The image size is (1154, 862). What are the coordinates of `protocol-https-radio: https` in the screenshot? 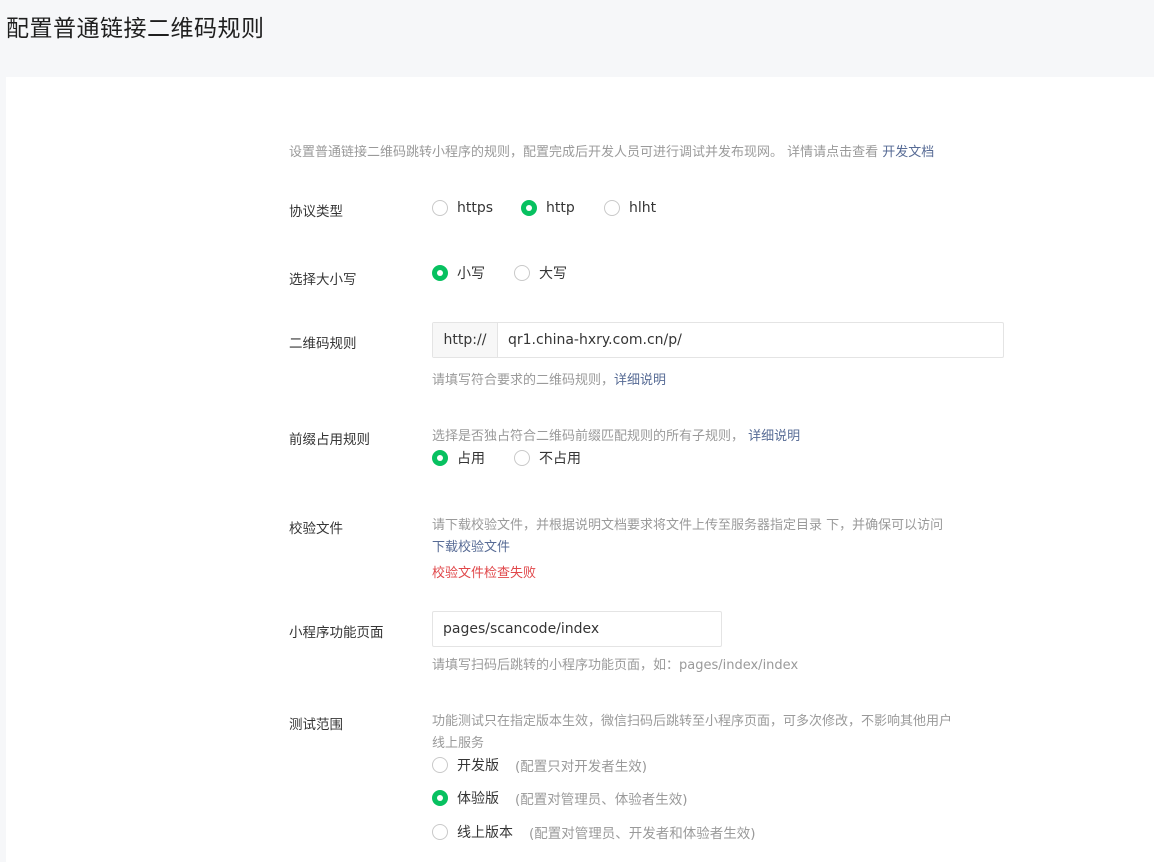 It's located at (462, 208).